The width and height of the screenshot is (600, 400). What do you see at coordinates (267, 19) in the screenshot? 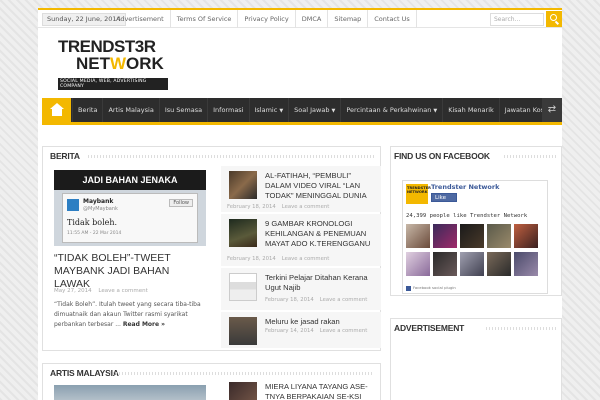
I see `top-link-privacy: Privacy Policy` at bounding box center [267, 19].